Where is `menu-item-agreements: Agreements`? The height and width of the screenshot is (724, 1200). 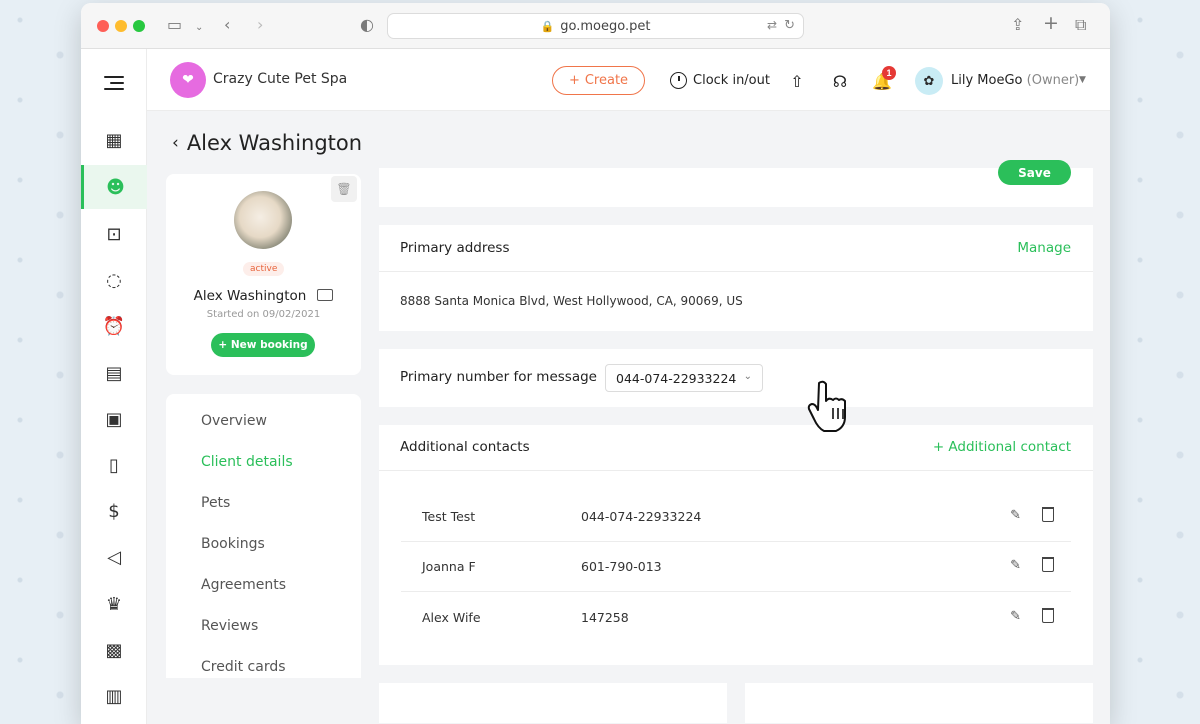 menu-item-agreements: Agreements is located at coordinates (243, 585).